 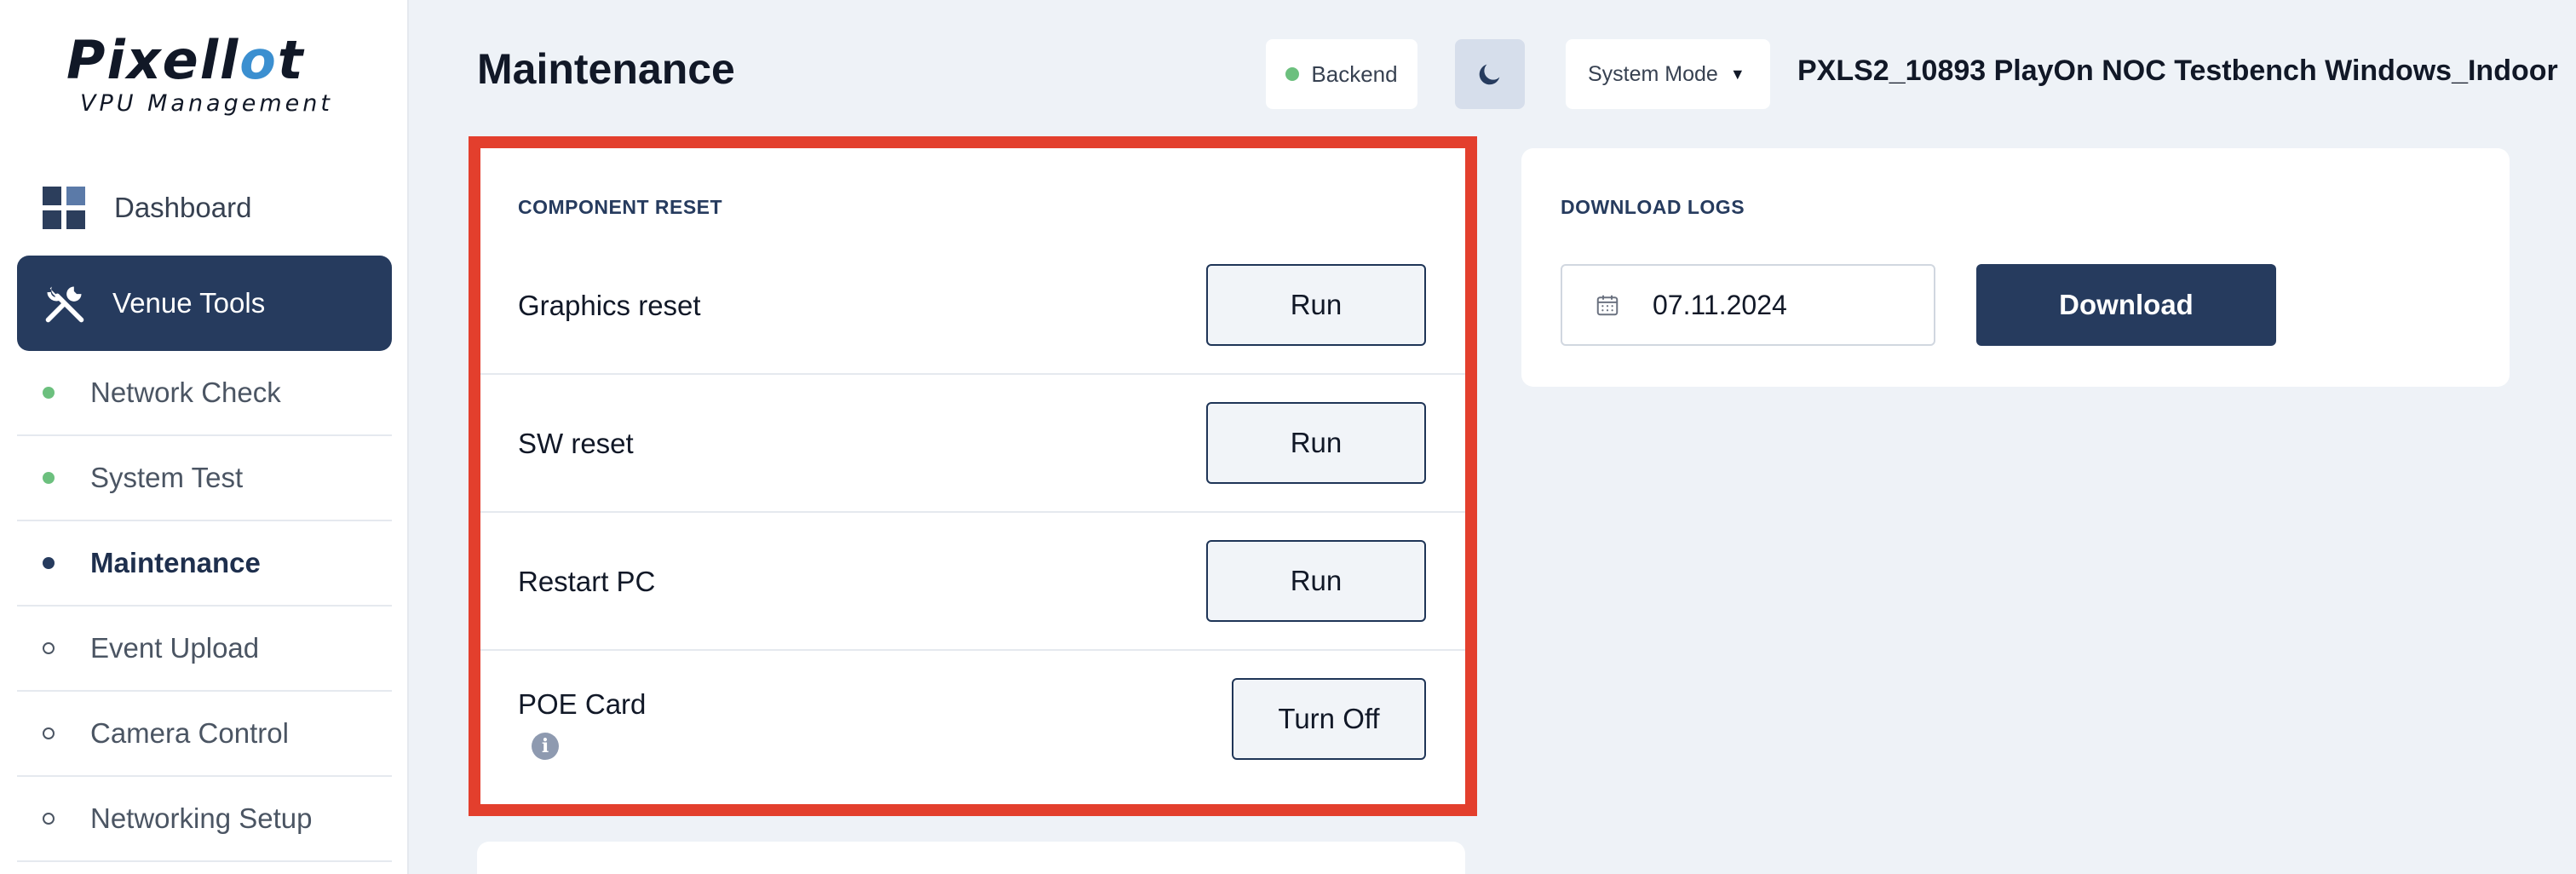 What do you see at coordinates (207, 104) in the screenshot?
I see `logo-subtitle: VPU Management` at bounding box center [207, 104].